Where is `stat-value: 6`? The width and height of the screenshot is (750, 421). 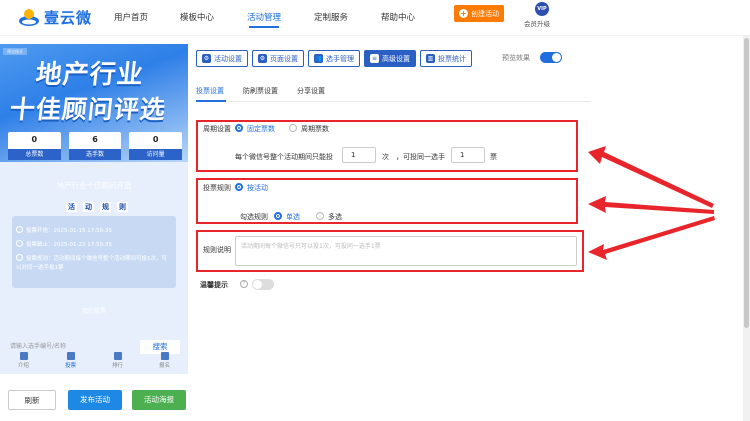 stat-value: 6 is located at coordinates (95, 139).